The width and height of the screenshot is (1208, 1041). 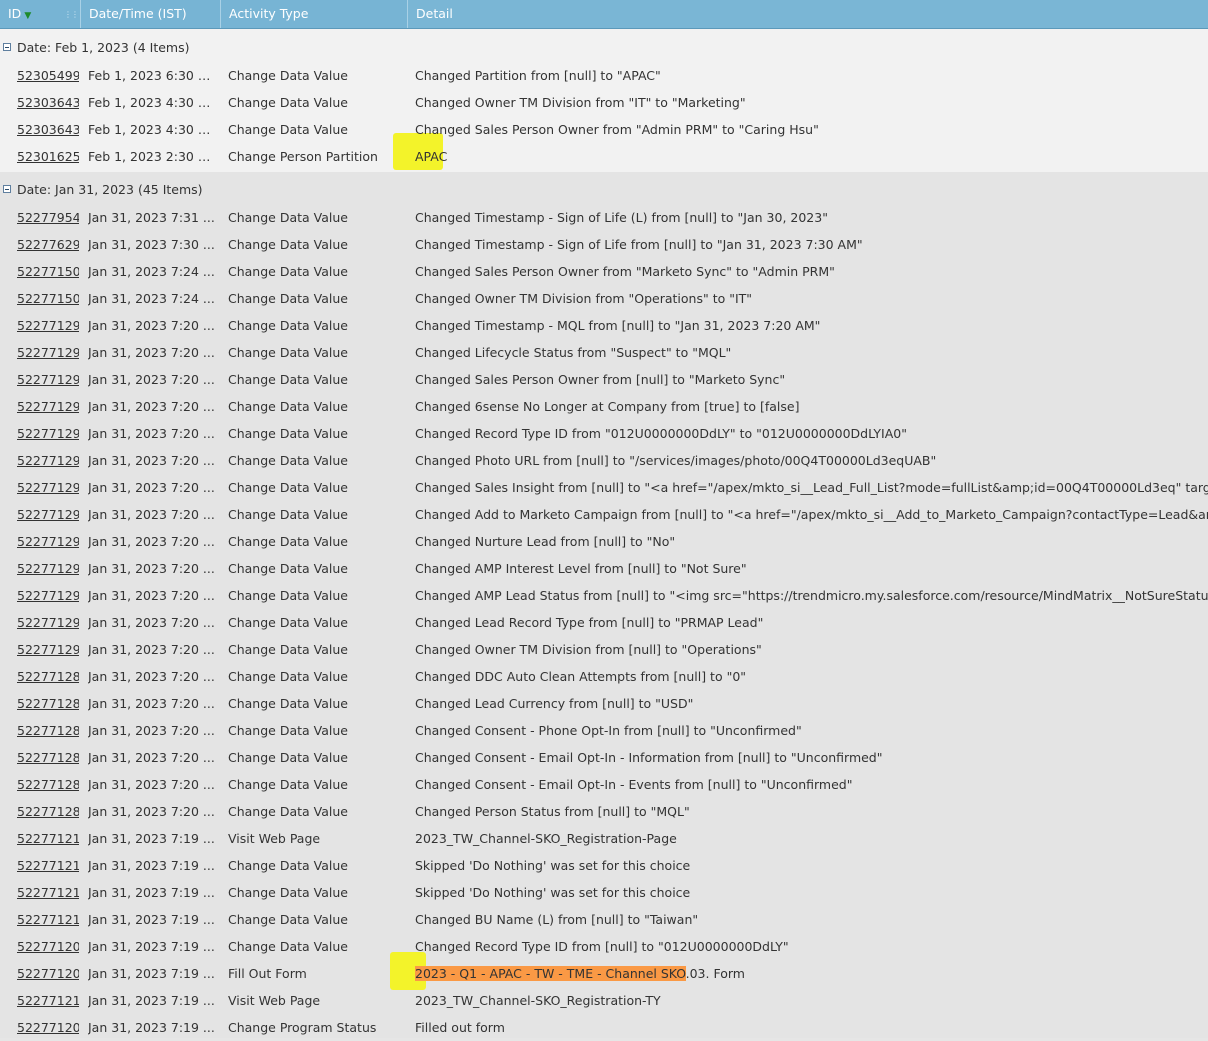 I want to click on column-header-datetime: Date/Time (IST), so click(x=151, y=14).